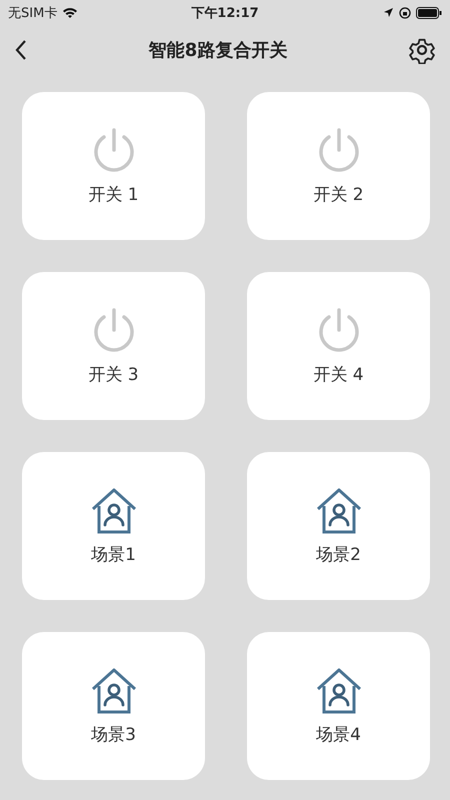 This screenshot has width=450, height=800. I want to click on scene-tile: 场景1, so click(113, 526).